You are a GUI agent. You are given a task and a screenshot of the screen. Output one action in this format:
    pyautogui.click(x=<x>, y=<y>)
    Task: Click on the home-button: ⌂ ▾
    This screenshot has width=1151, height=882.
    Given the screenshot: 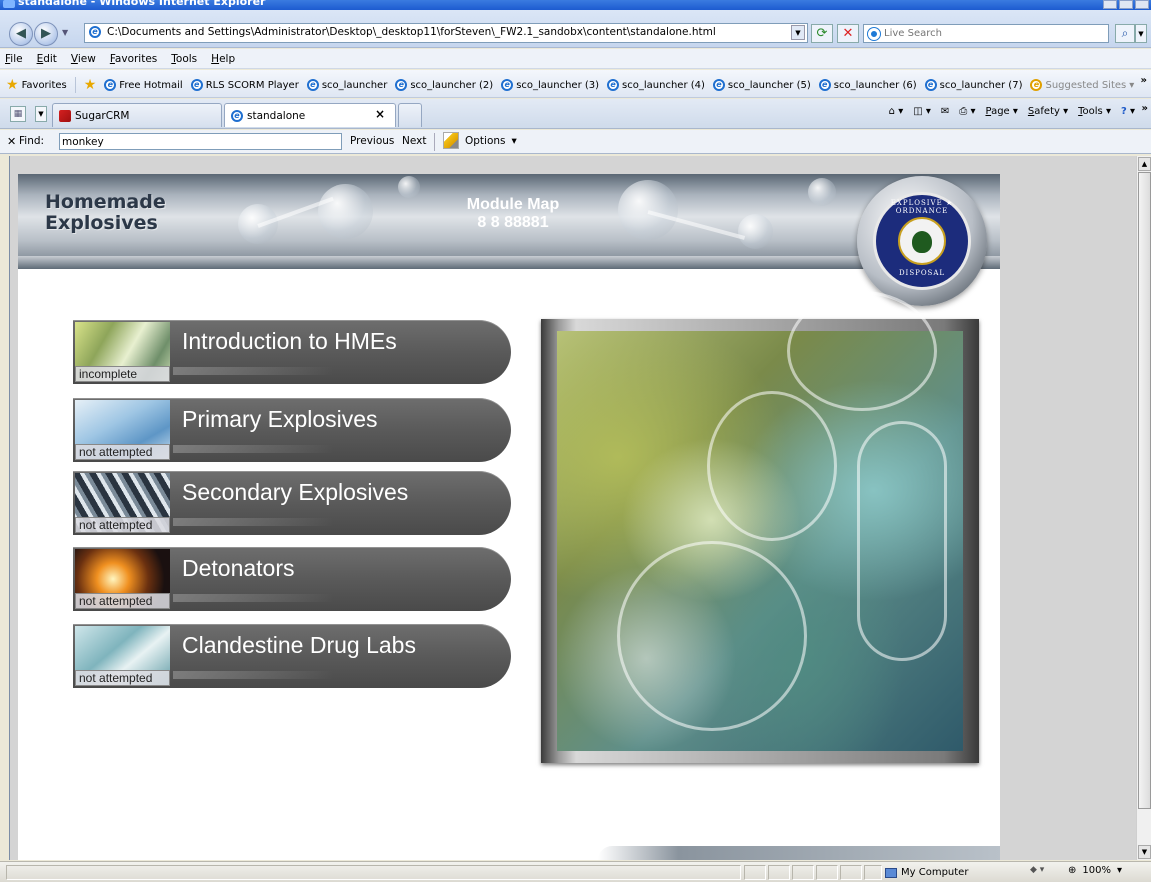 What is the action you would take?
    pyautogui.click(x=896, y=111)
    